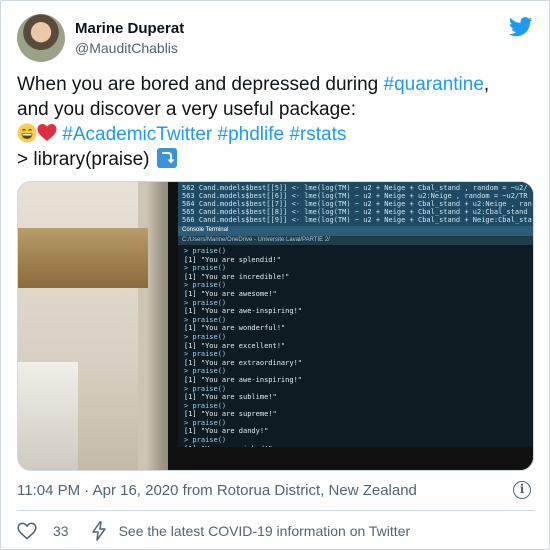 The height and width of the screenshot is (550, 550). What do you see at coordinates (61, 531) in the screenshot?
I see `like-count: 33` at bounding box center [61, 531].